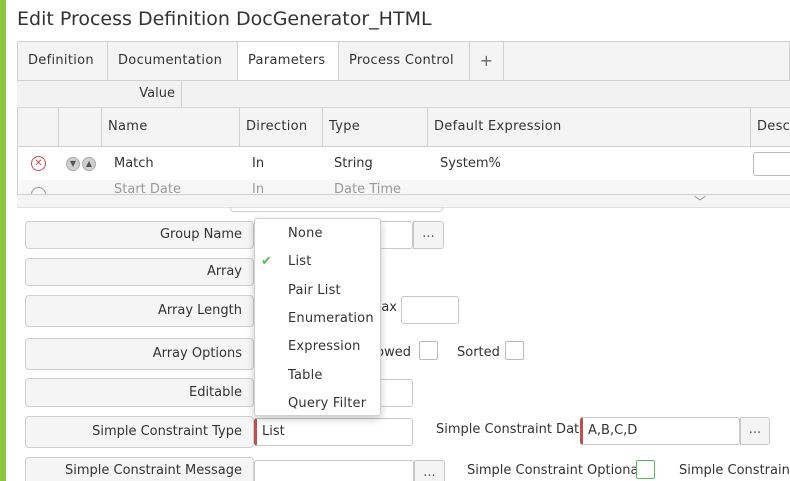 This screenshot has height=481, width=790. Describe the element at coordinates (327, 403) in the screenshot. I see `menu-item-label: Query Filter` at that location.